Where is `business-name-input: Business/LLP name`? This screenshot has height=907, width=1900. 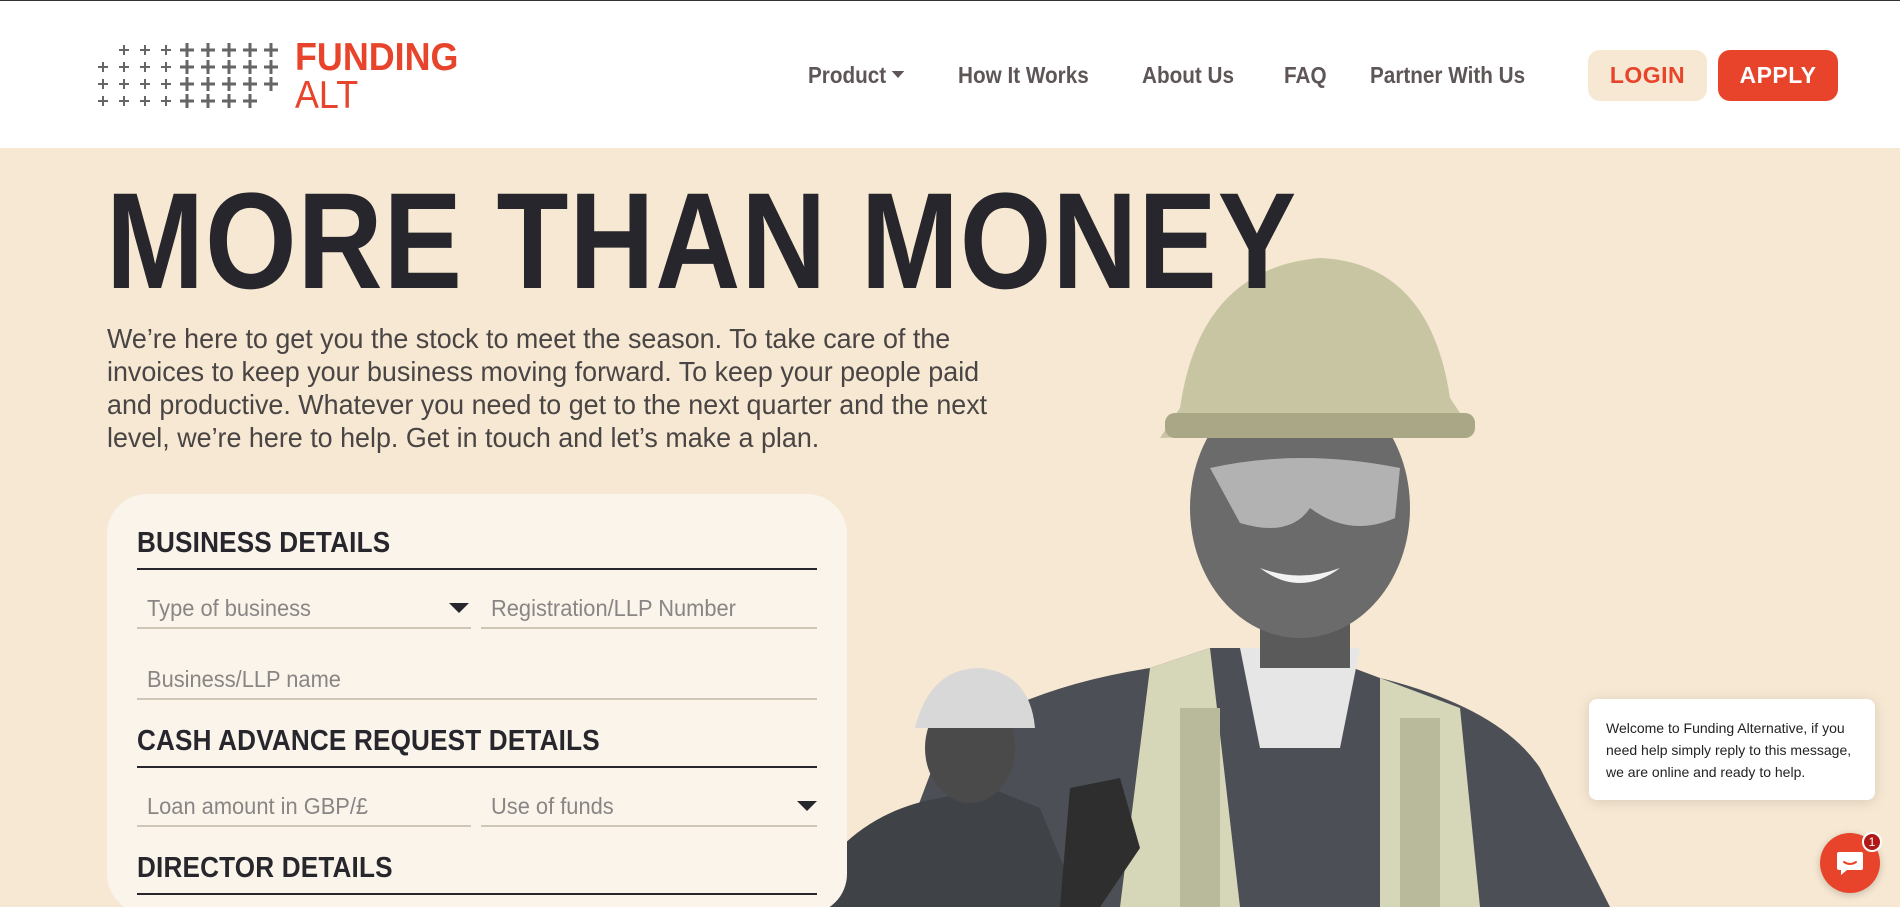 business-name-input: Business/LLP name is located at coordinates (477, 680).